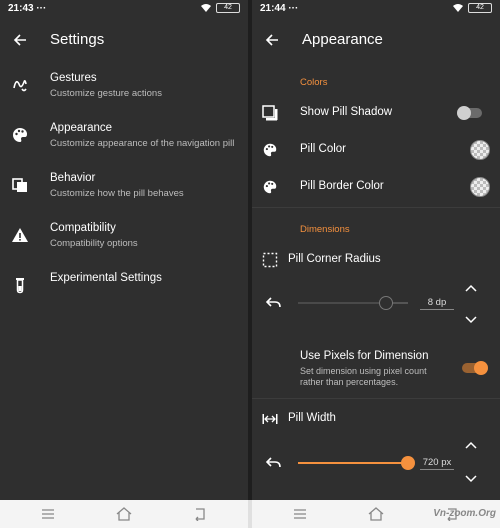 The image size is (500, 528). Describe the element at coordinates (117, 193) in the screenshot. I see `settings-item-subtitle: Customize how the pill behaves` at that location.